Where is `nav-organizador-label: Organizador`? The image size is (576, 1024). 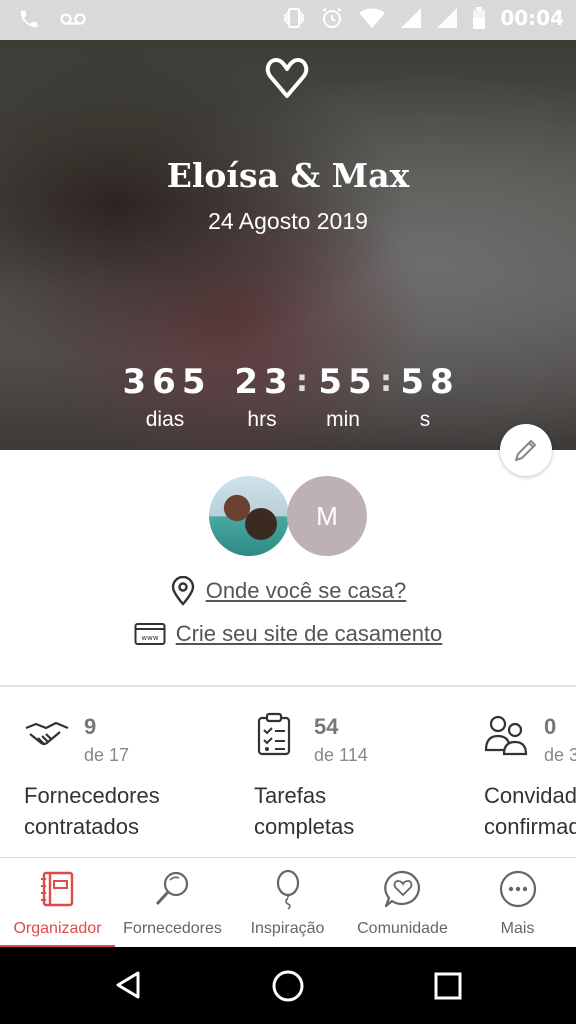 nav-organizador-label: Organizador is located at coordinates (57, 928).